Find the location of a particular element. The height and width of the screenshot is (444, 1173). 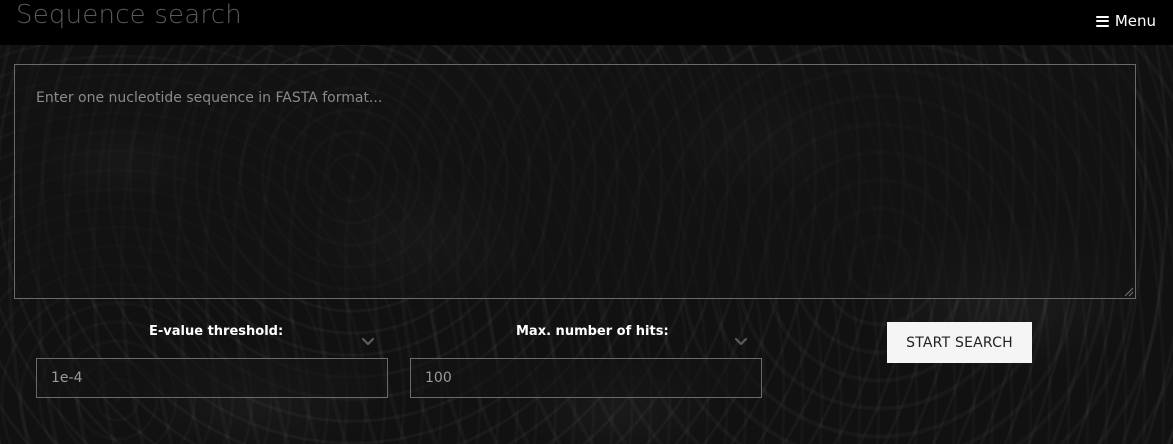

menu-button: Menu is located at coordinates (1125, 21).